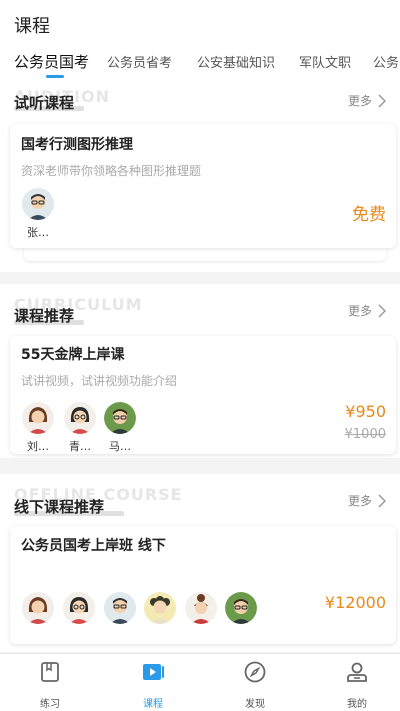 The width and height of the screenshot is (400, 711). I want to click on course-title: 公务员国考上岸班 线下, so click(93, 546).